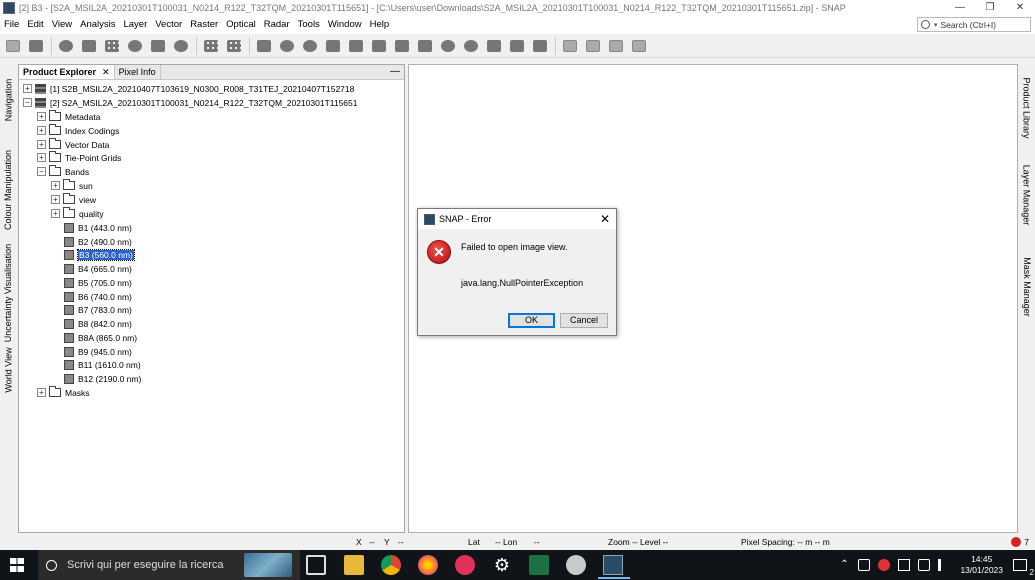  What do you see at coordinates (844, 565) in the screenshot?
I see `tray-overflow-icon: ⌃` at bounding box center [844, 565].